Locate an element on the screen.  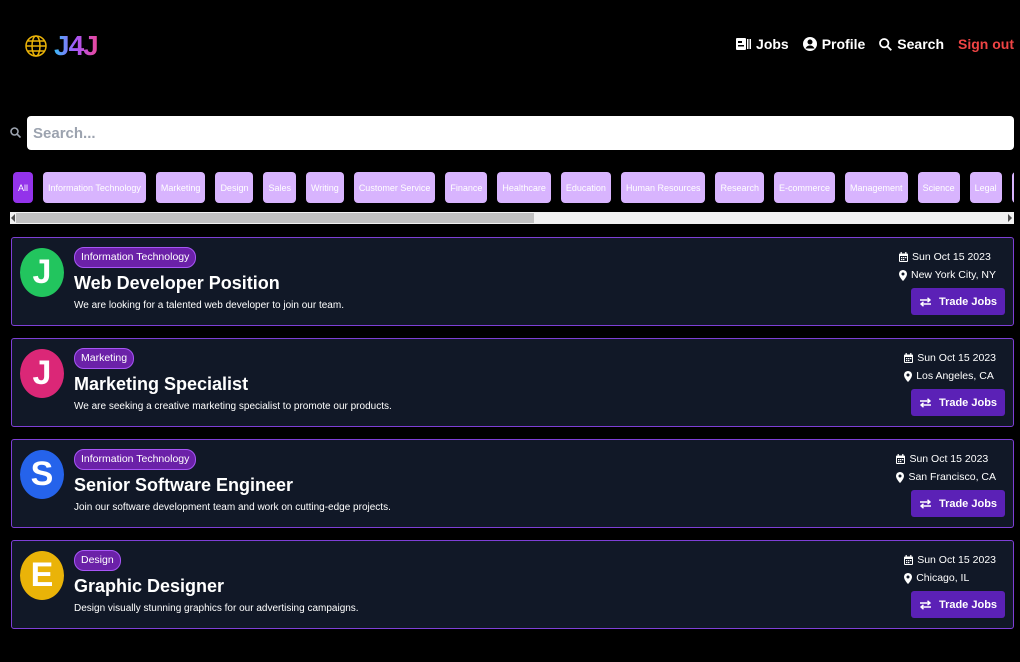
category-chip: Legal is located at coordinates (985, 187).